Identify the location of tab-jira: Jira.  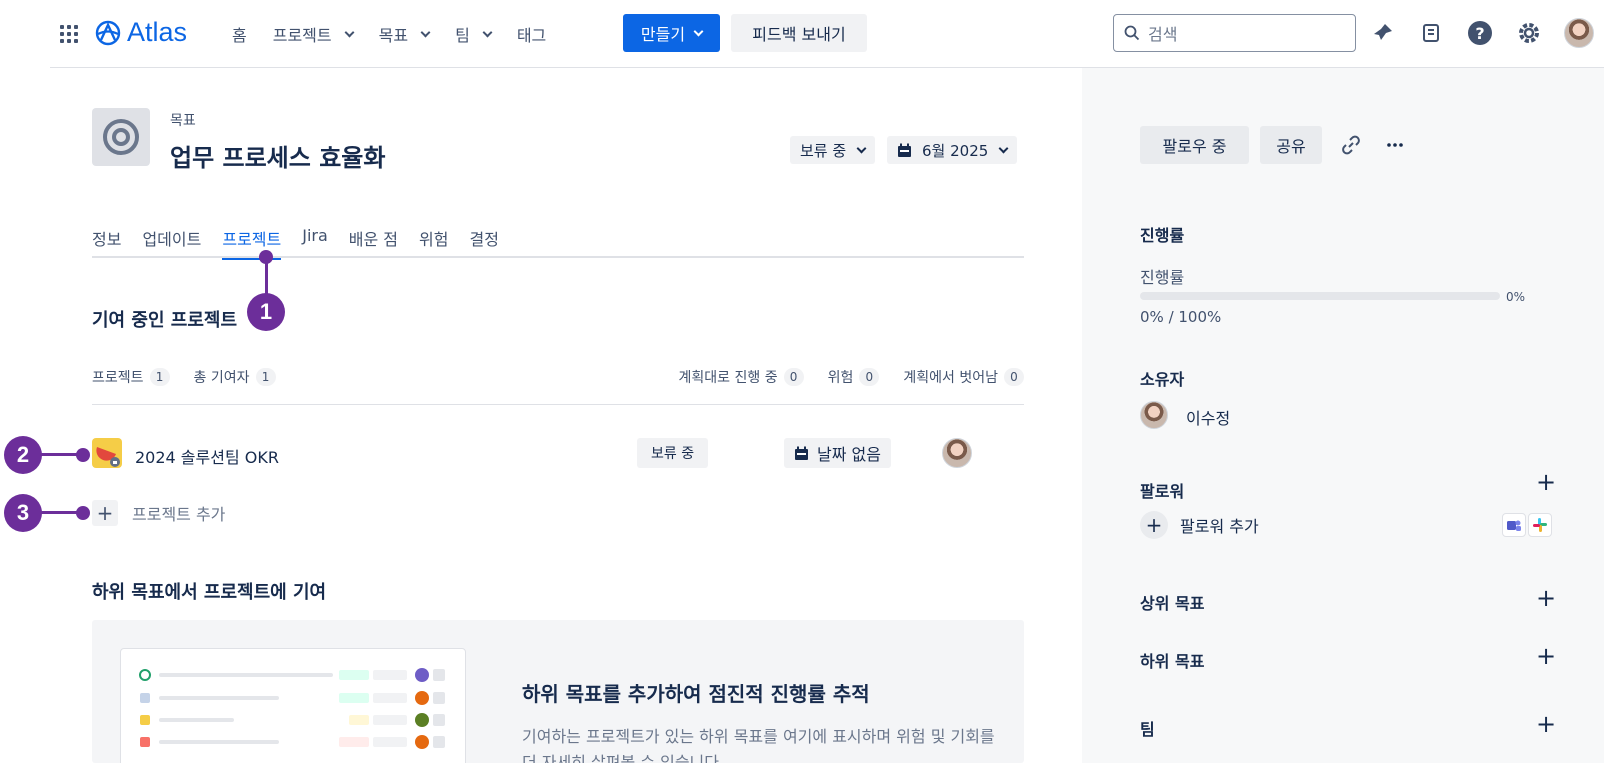
(315, 242).